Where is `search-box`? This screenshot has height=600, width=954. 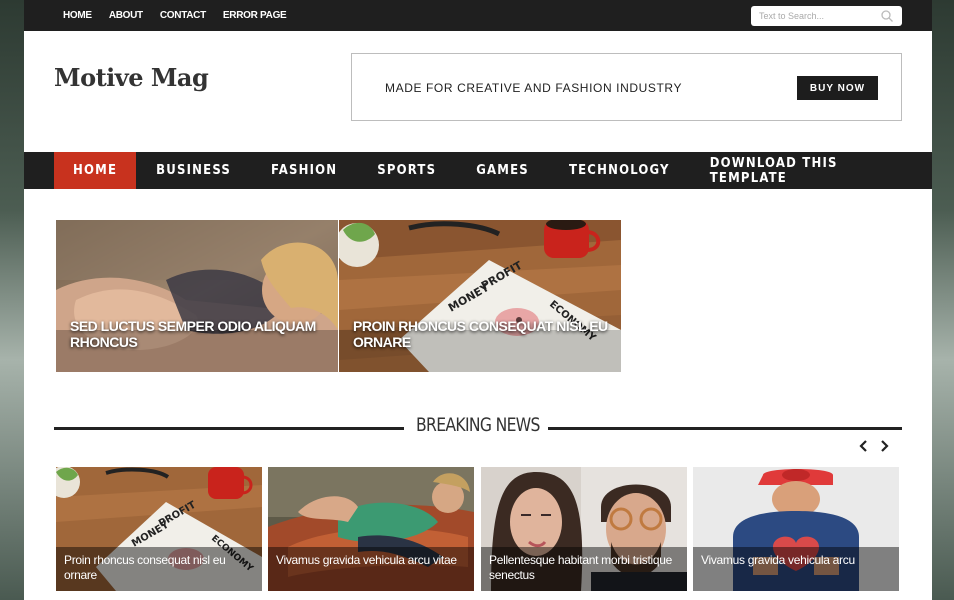
search-box is located at coordinates (826, 16).